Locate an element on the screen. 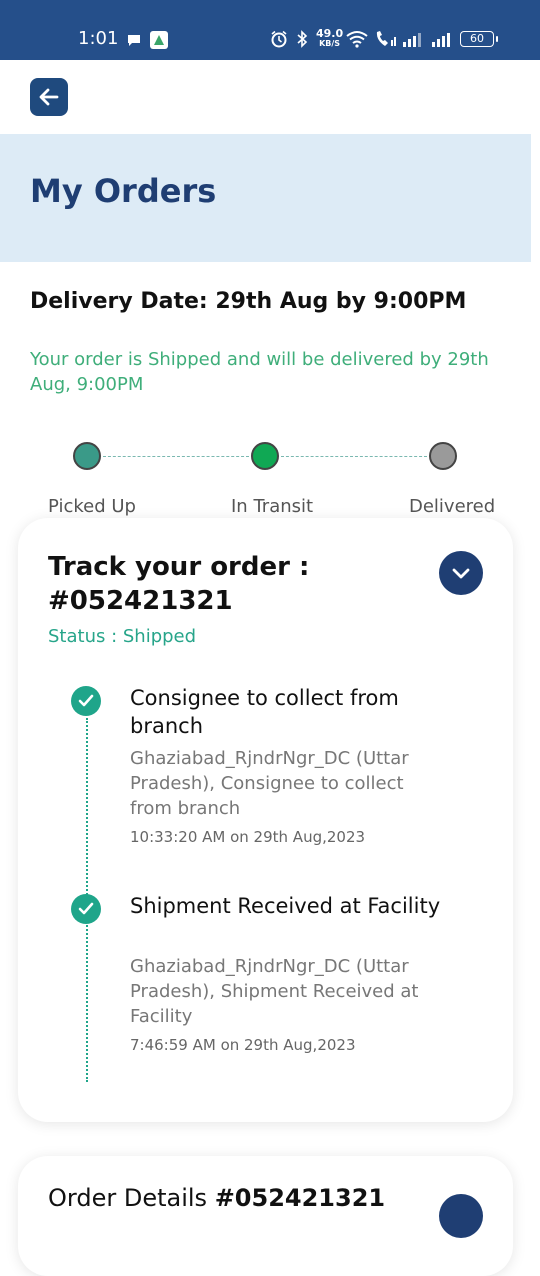 The image size is (540, 1276). collapse-tracking-button is located at coordinates (461, 573).